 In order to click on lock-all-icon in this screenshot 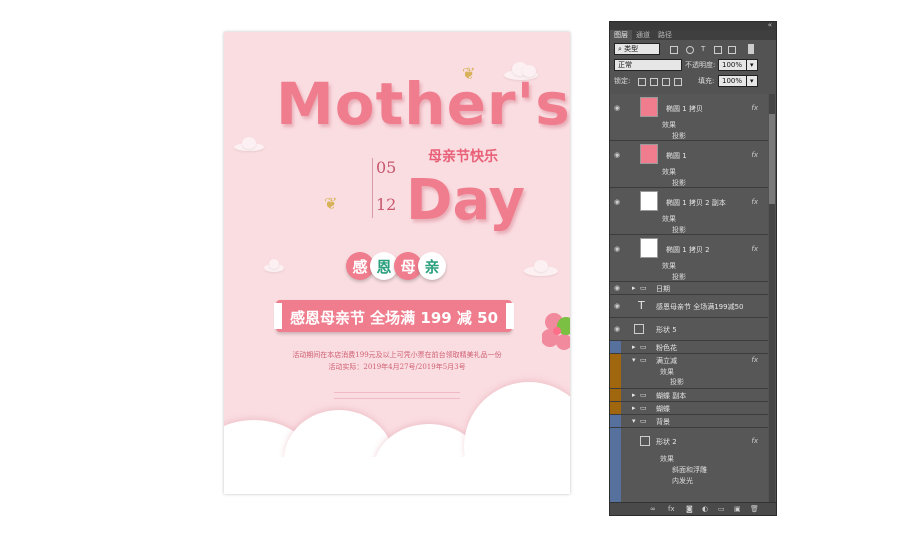, I will do `click(678, 82)`.